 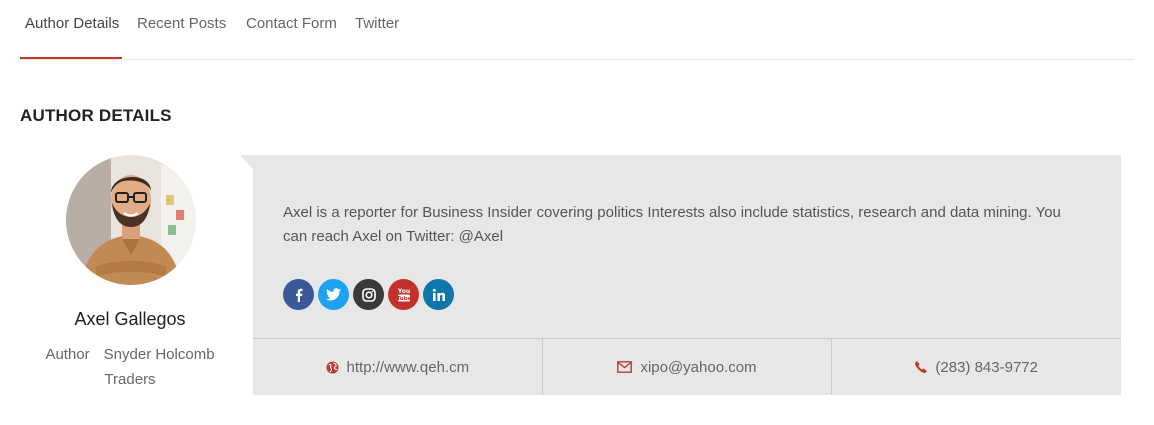 What do you see at coordinates (921, 367) in the screenshot?
I see `phone-icon` at bounding box center [921, 367].